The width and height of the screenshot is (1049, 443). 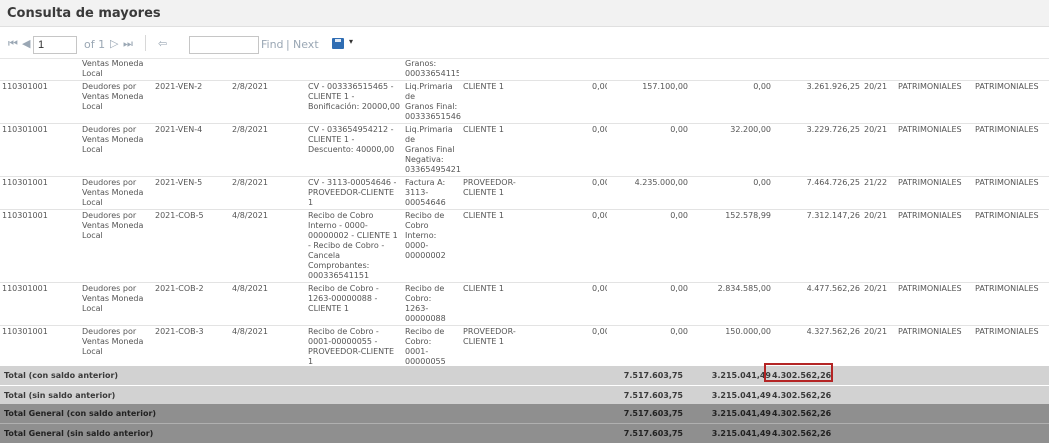 What do you see at coordinates (95, 44) in the screenshot?
I see `page-count-label: of 1` at bounding box center [95, 44].